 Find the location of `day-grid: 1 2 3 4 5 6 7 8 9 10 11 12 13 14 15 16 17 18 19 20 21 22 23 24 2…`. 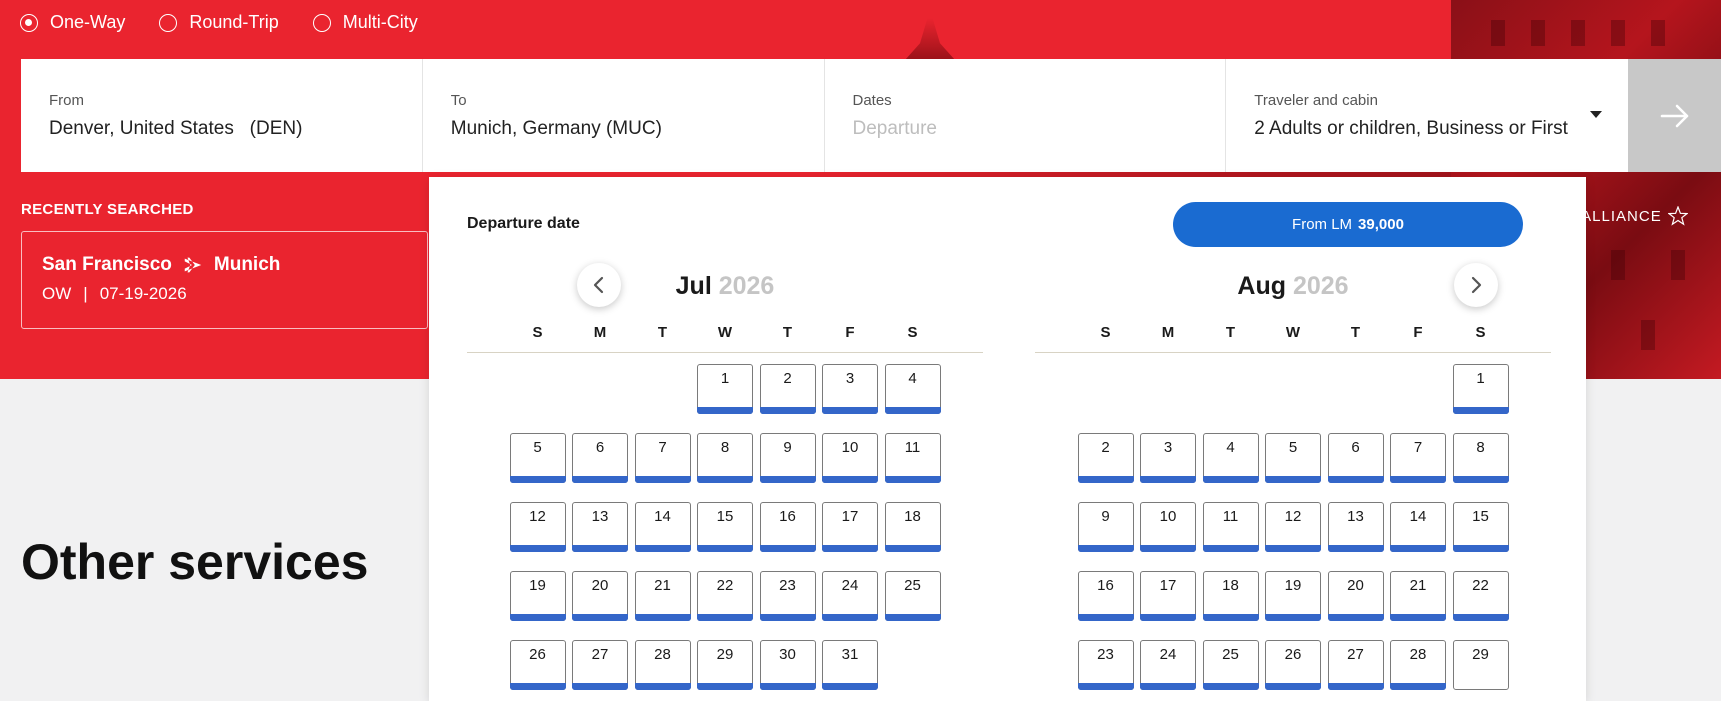

day-grid: 1 2 3 4 5 6 7 8 9 10 11 12 13 14 15 16 17 18 19 20 21 22 23 24 2… is located at coordinates (725, 532).